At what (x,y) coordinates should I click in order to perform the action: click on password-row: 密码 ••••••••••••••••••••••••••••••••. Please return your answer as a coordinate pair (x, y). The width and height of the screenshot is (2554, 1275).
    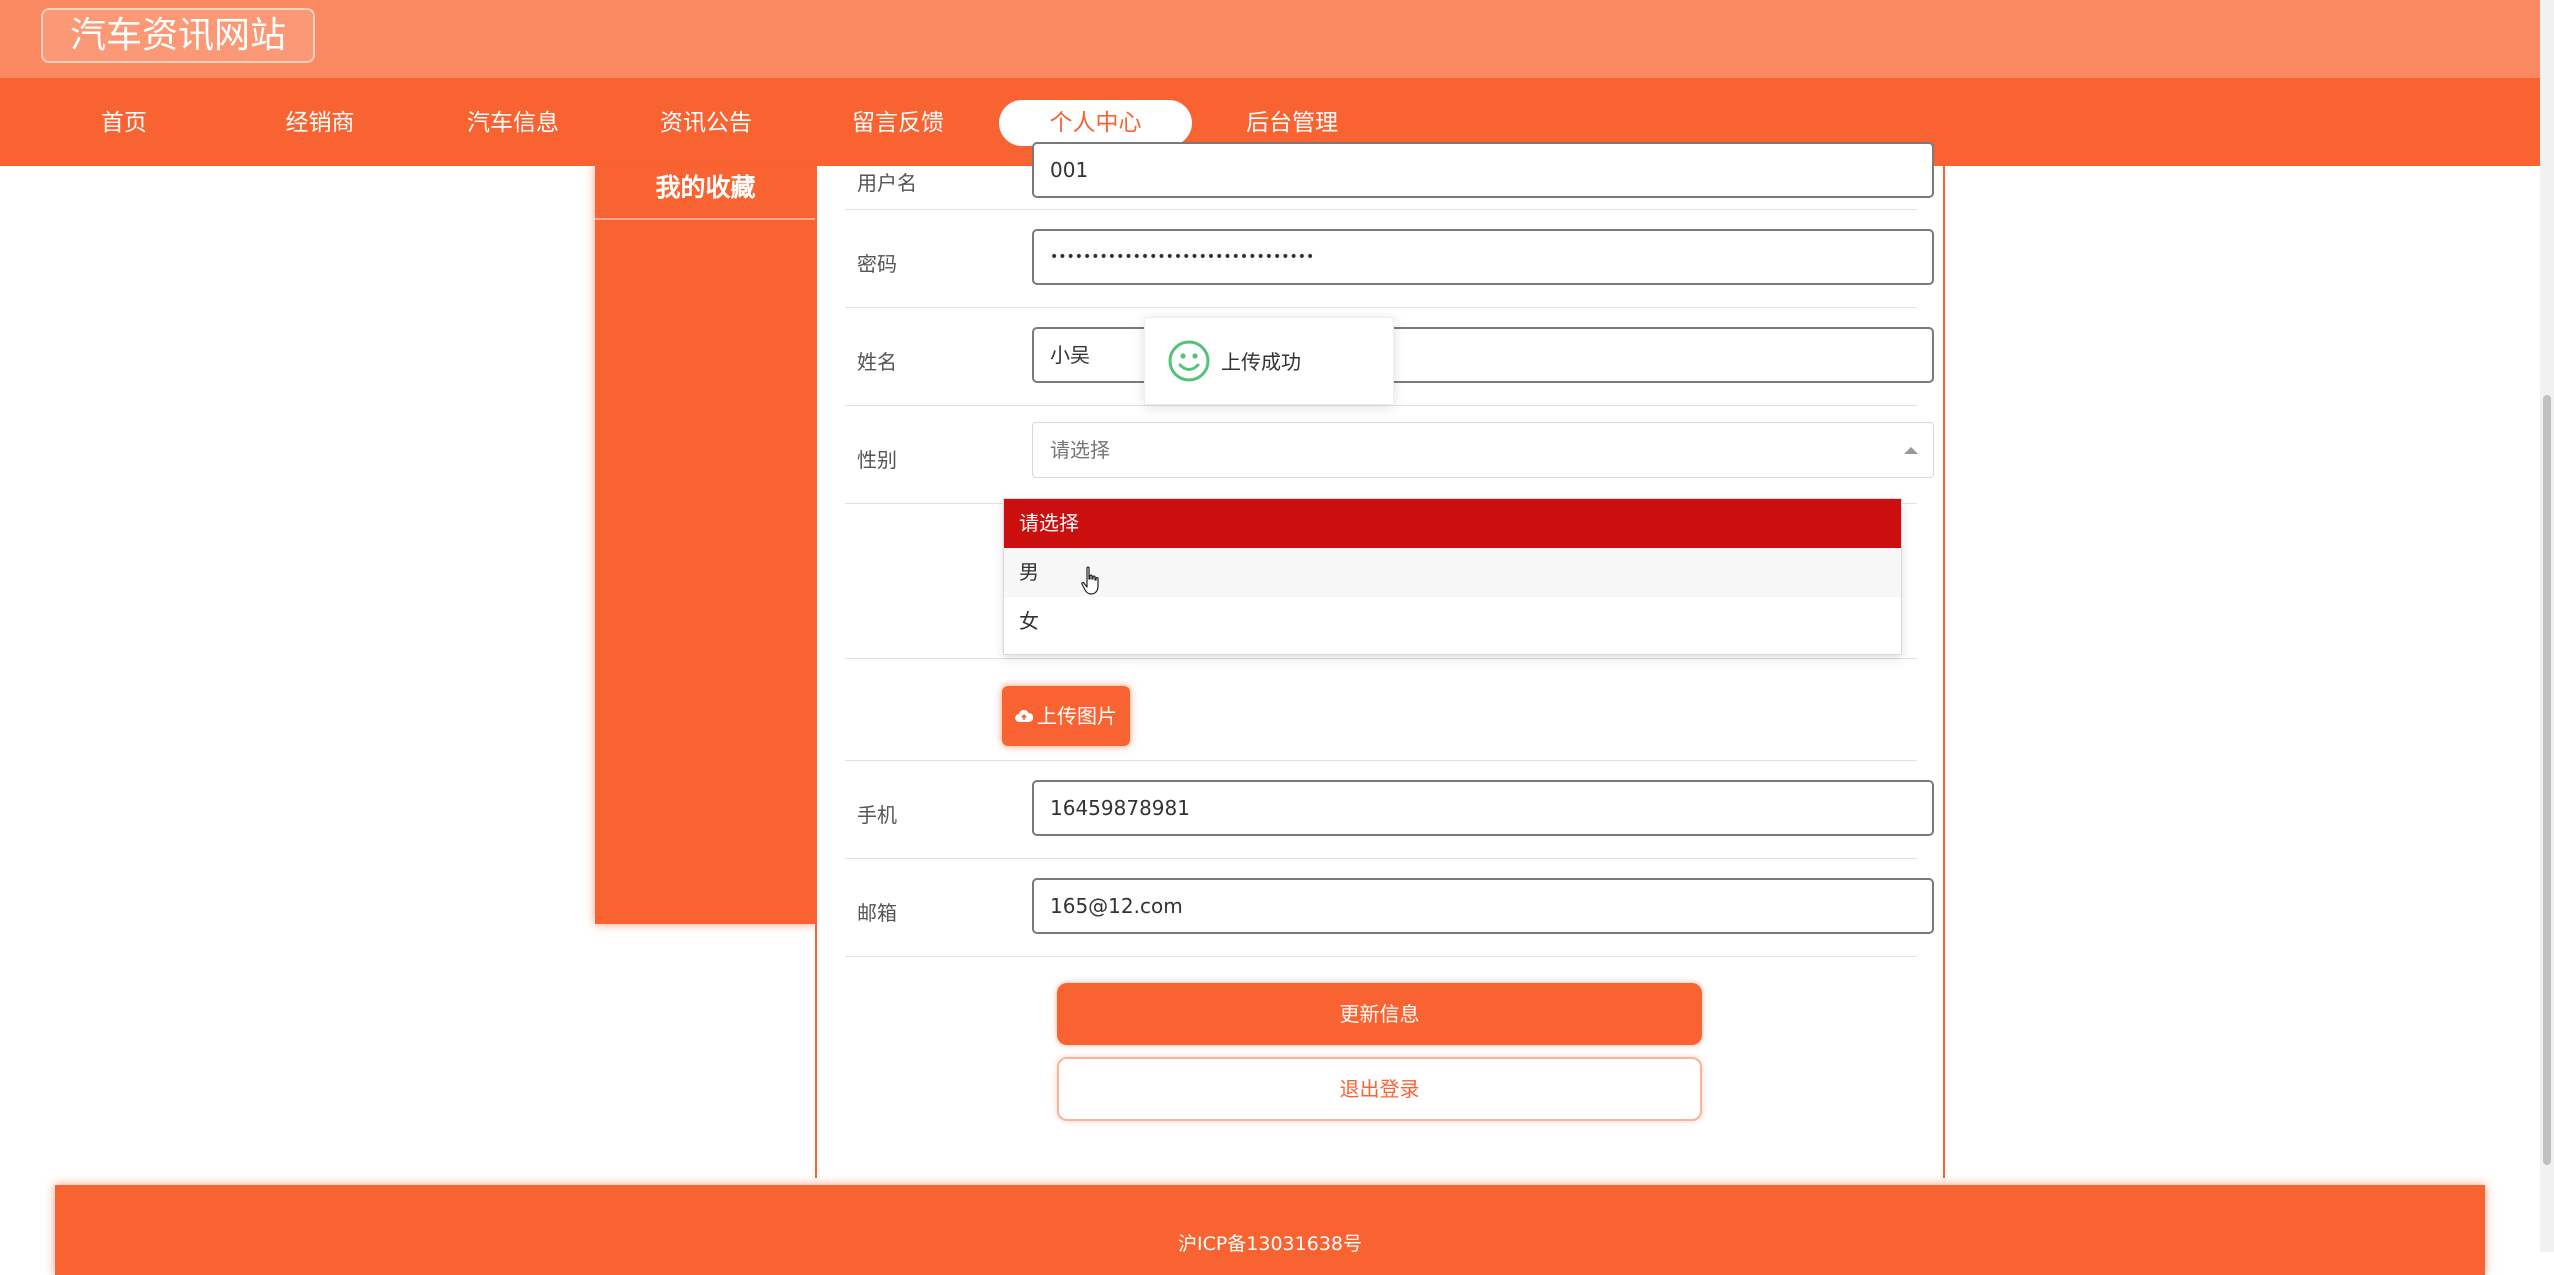
    Looking at the image, I should click on (1389, 259).